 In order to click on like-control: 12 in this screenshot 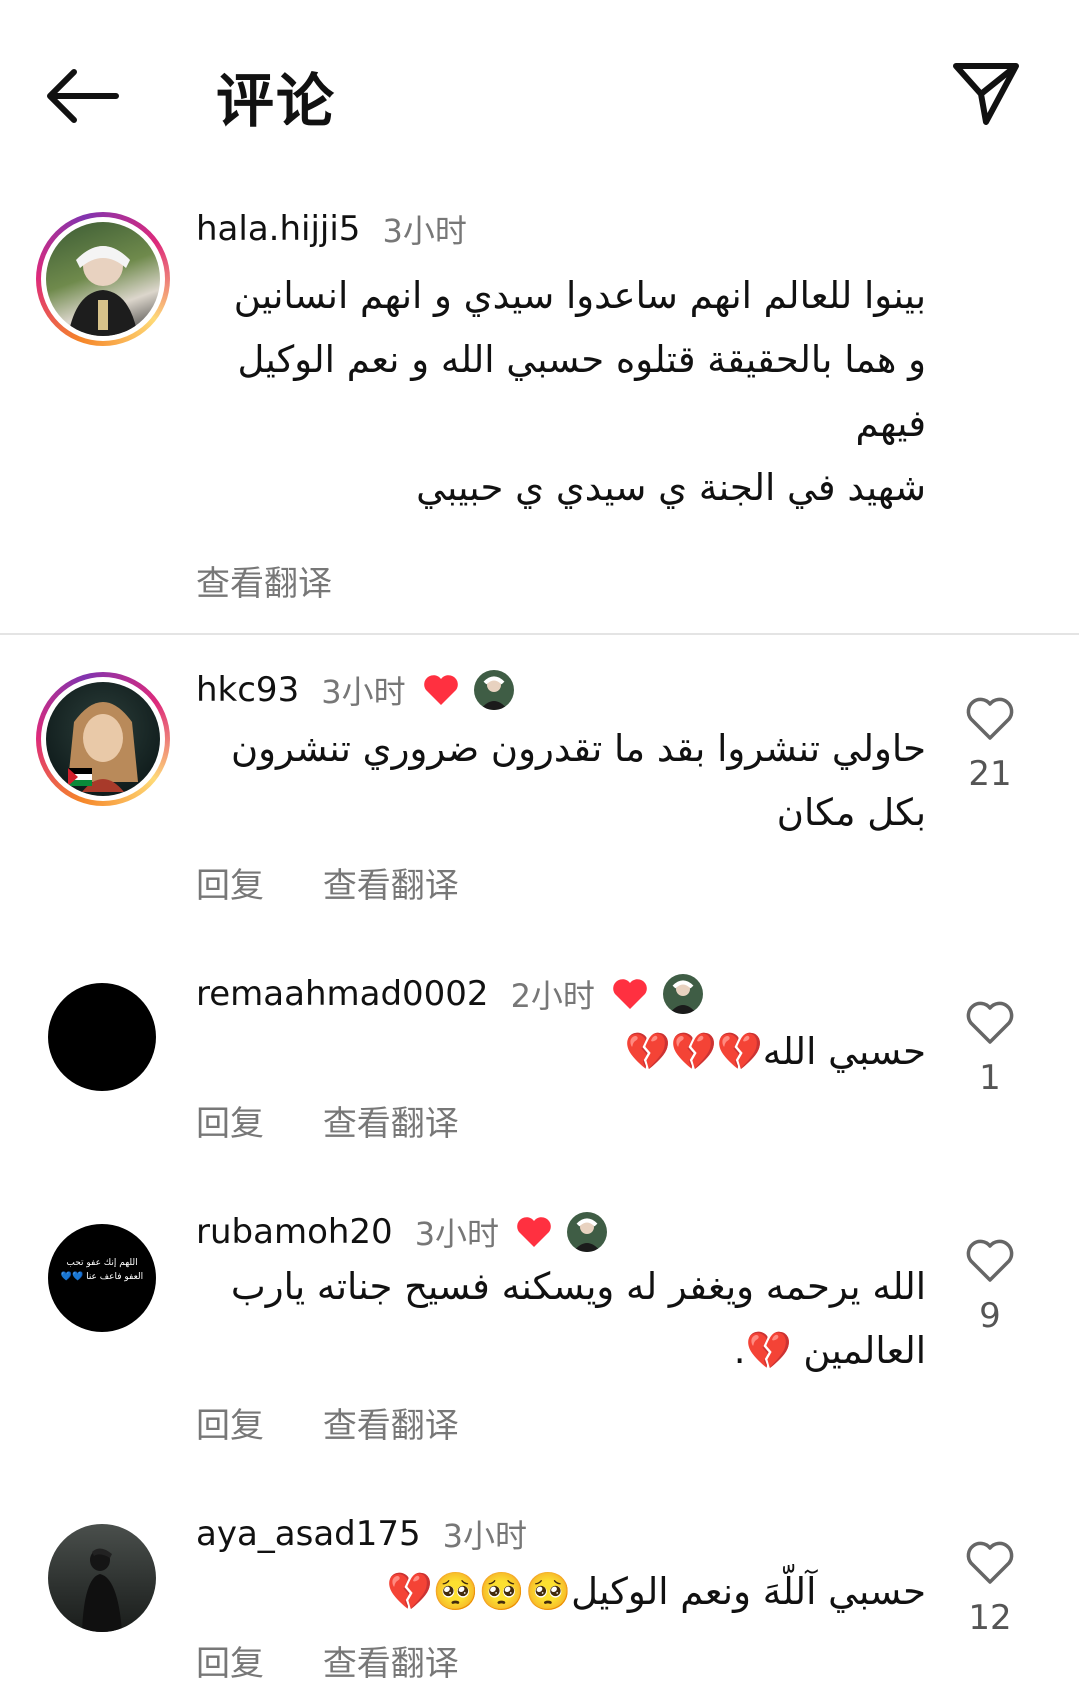, I will do `click(990, 1589)`.